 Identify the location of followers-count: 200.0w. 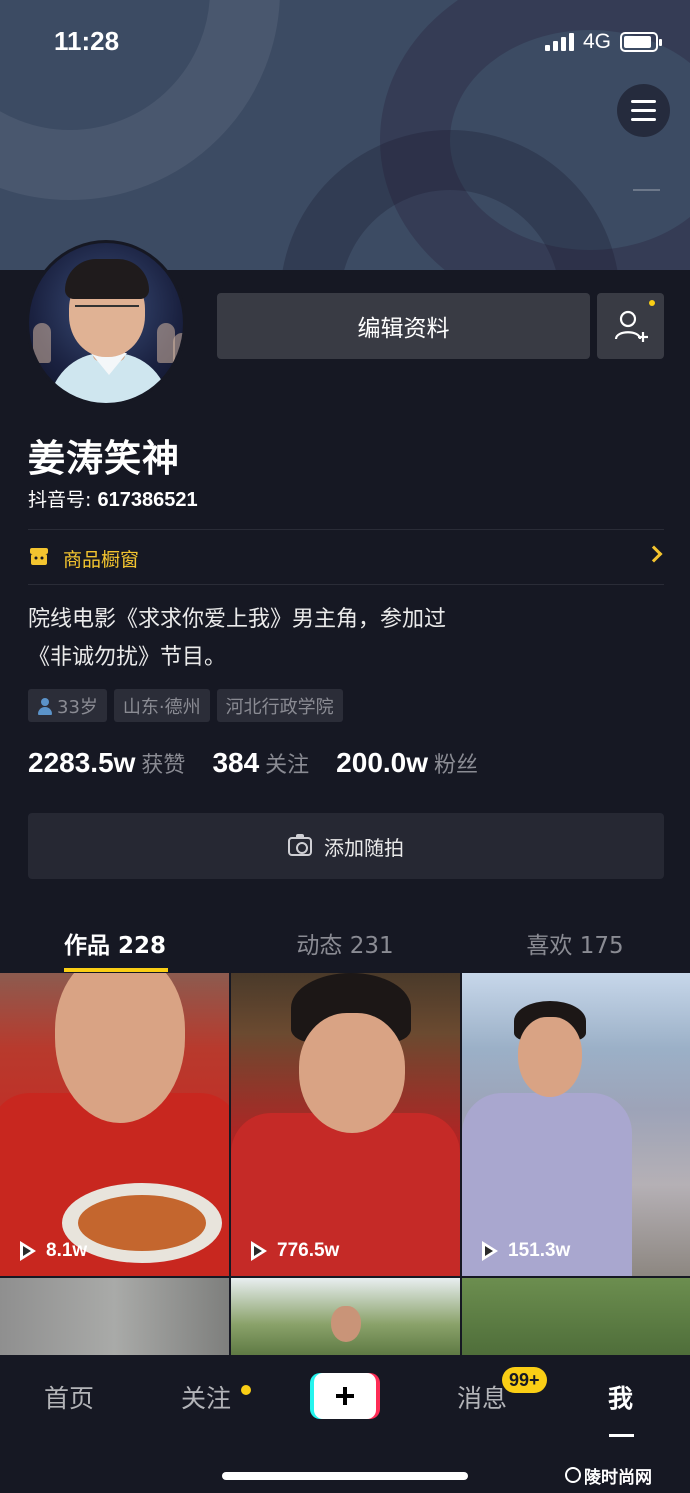
(382, 762).